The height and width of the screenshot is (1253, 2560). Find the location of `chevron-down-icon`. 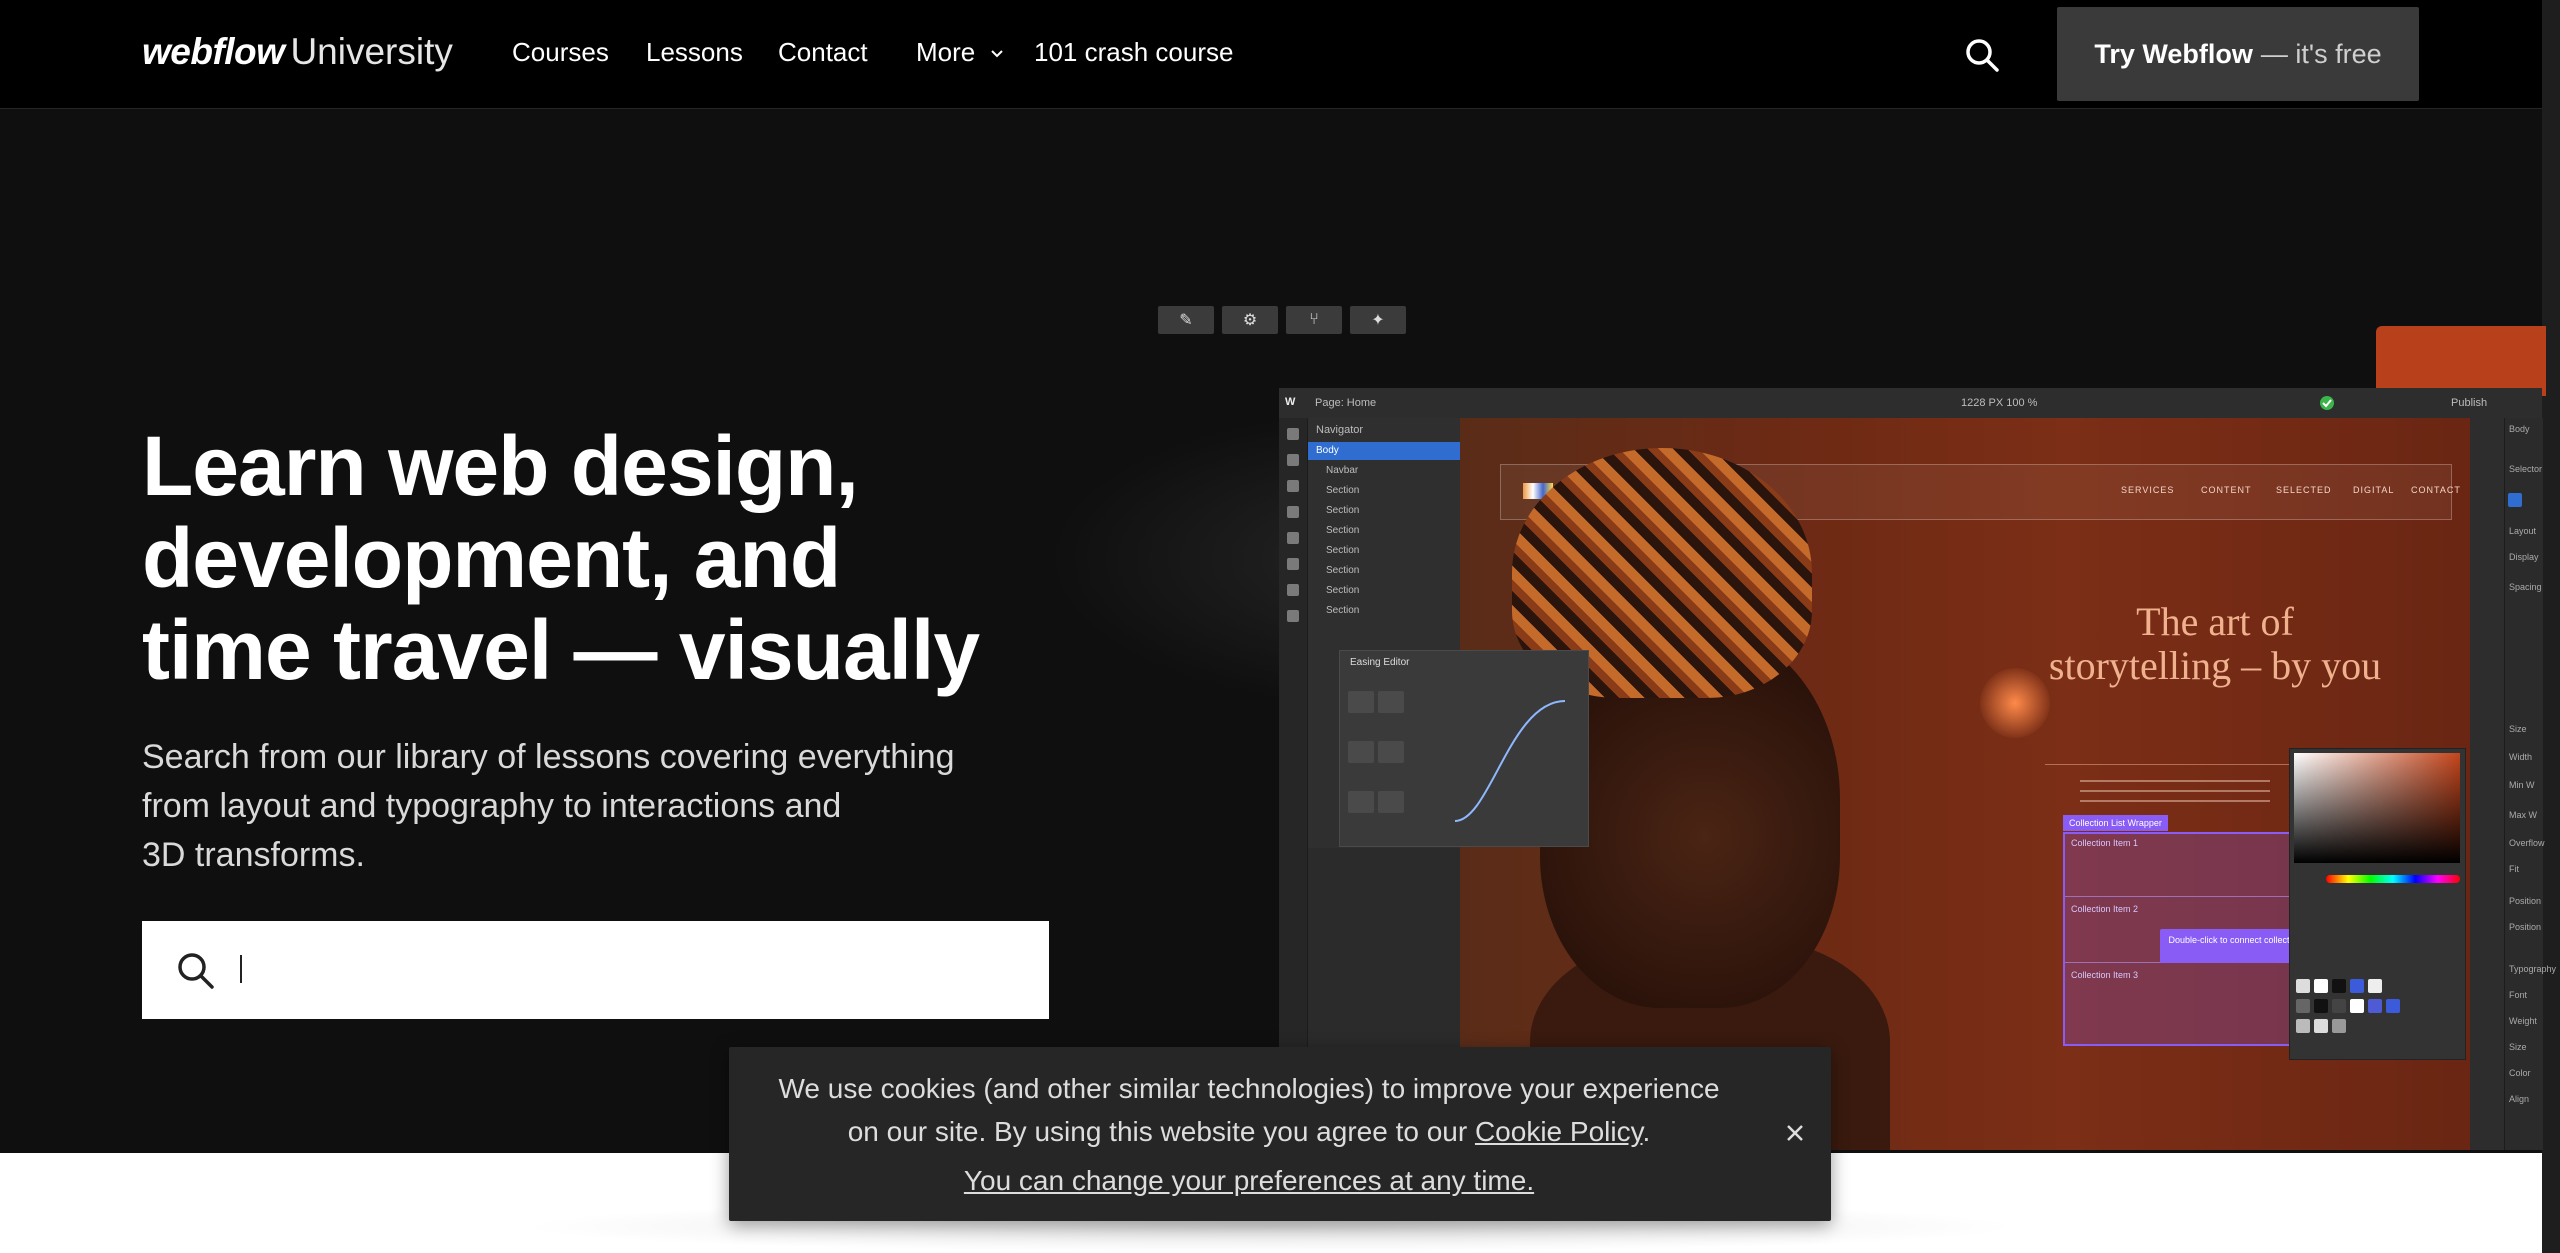

chevron-down-icon is located at coordinates (997, 54).